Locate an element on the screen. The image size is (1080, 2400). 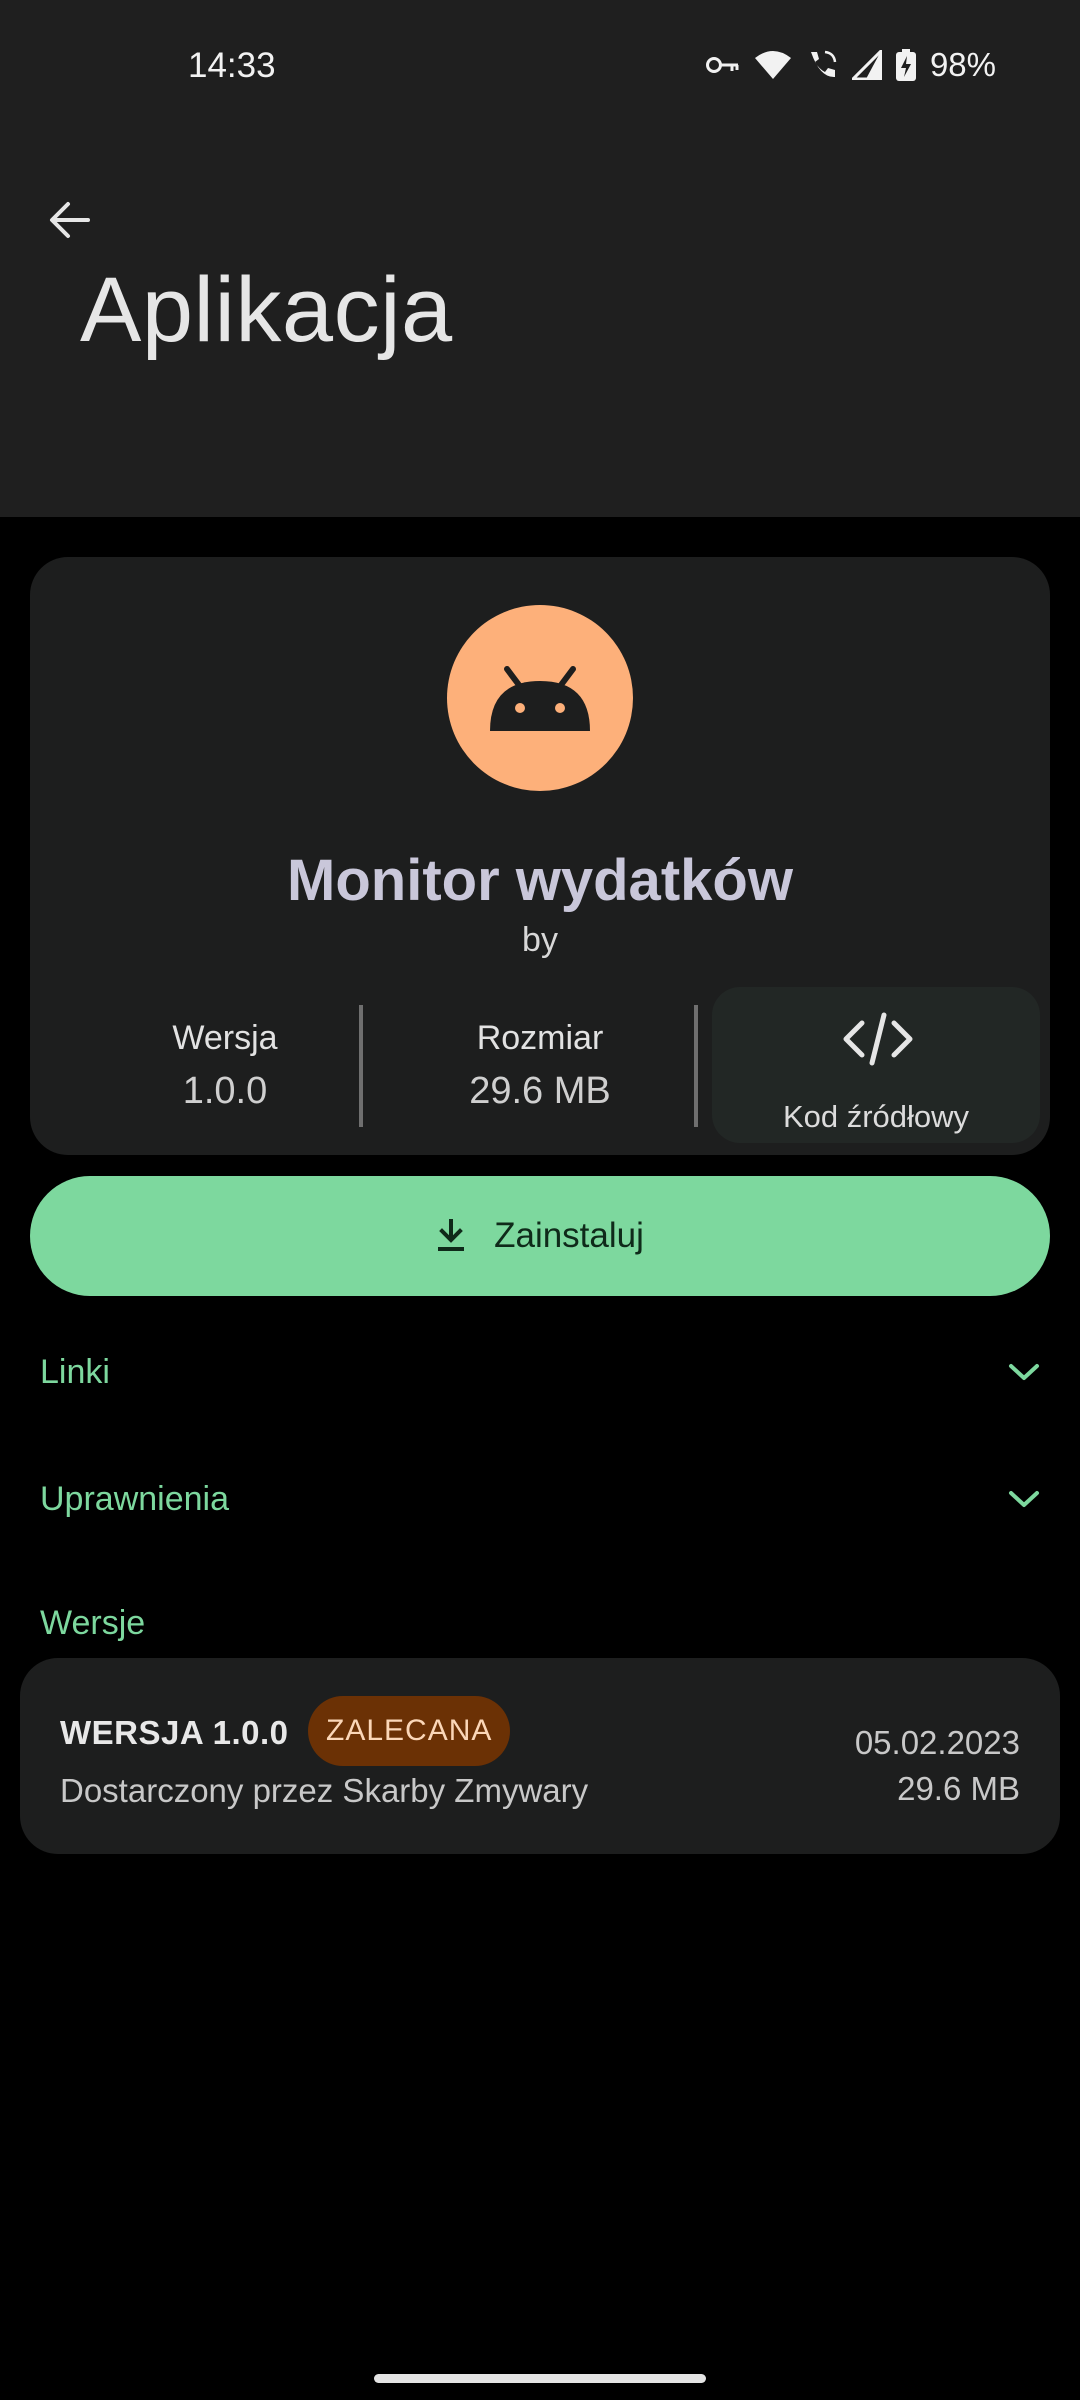
cellular-signal-icon is located at coordinates (866, 65).